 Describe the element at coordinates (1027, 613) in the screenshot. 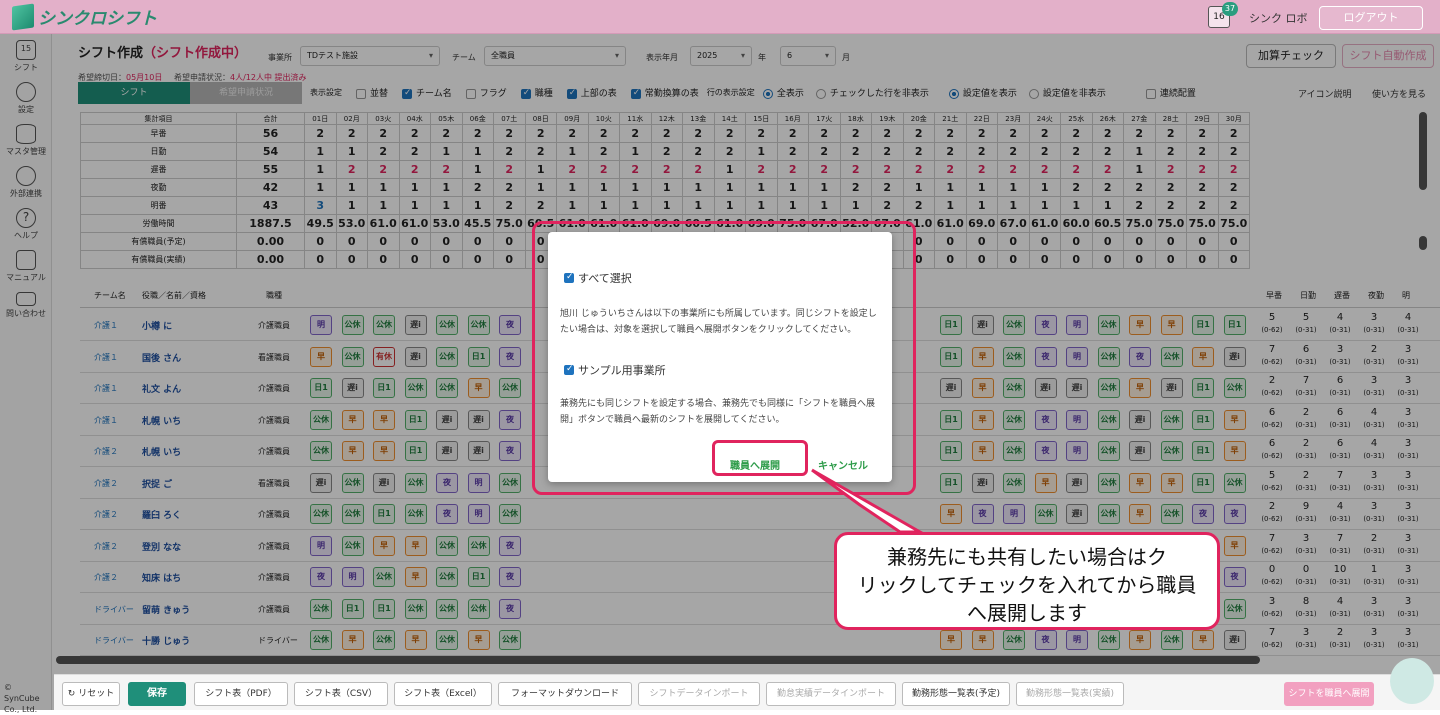

I see `callout-line: へ展開します` at that location.